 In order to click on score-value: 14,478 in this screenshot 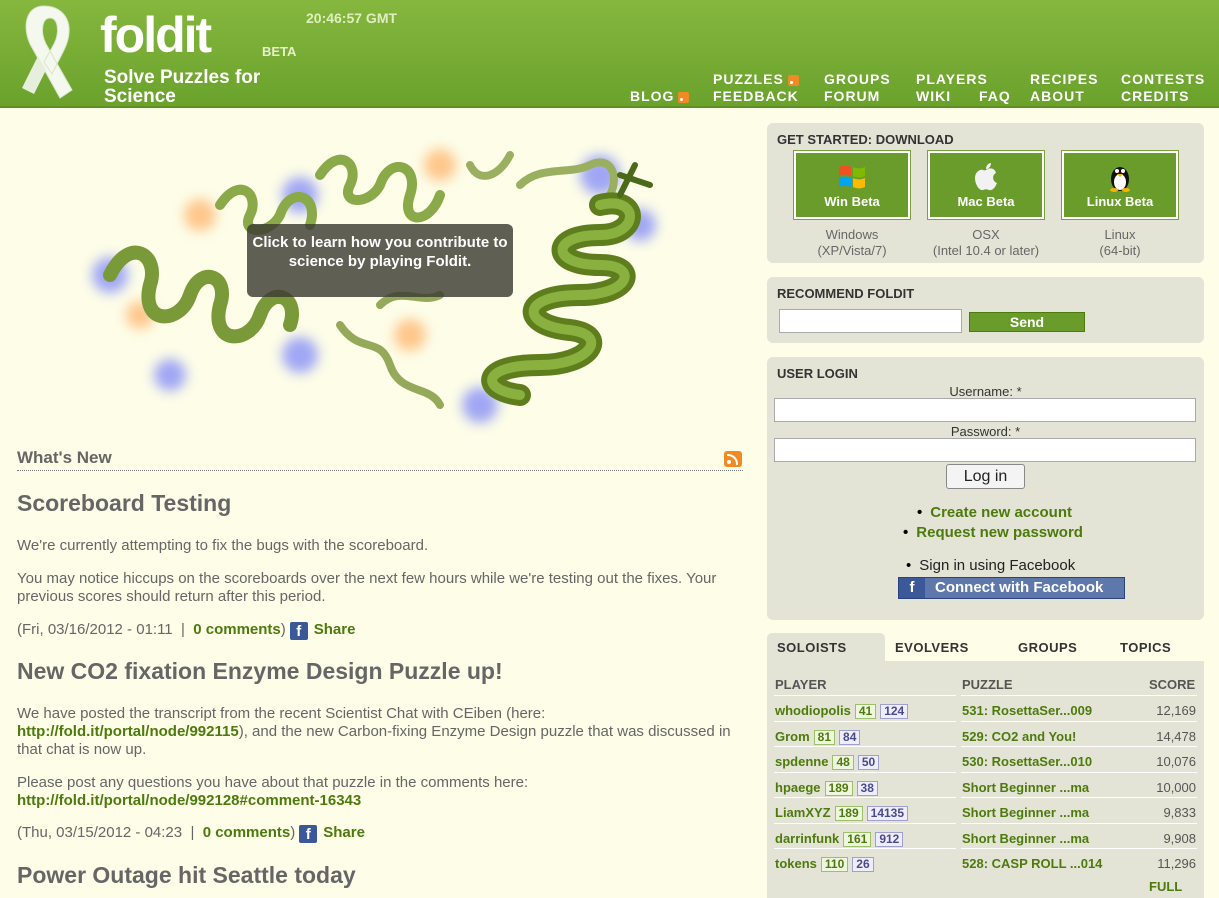, I will do `click(1176, 736)`.